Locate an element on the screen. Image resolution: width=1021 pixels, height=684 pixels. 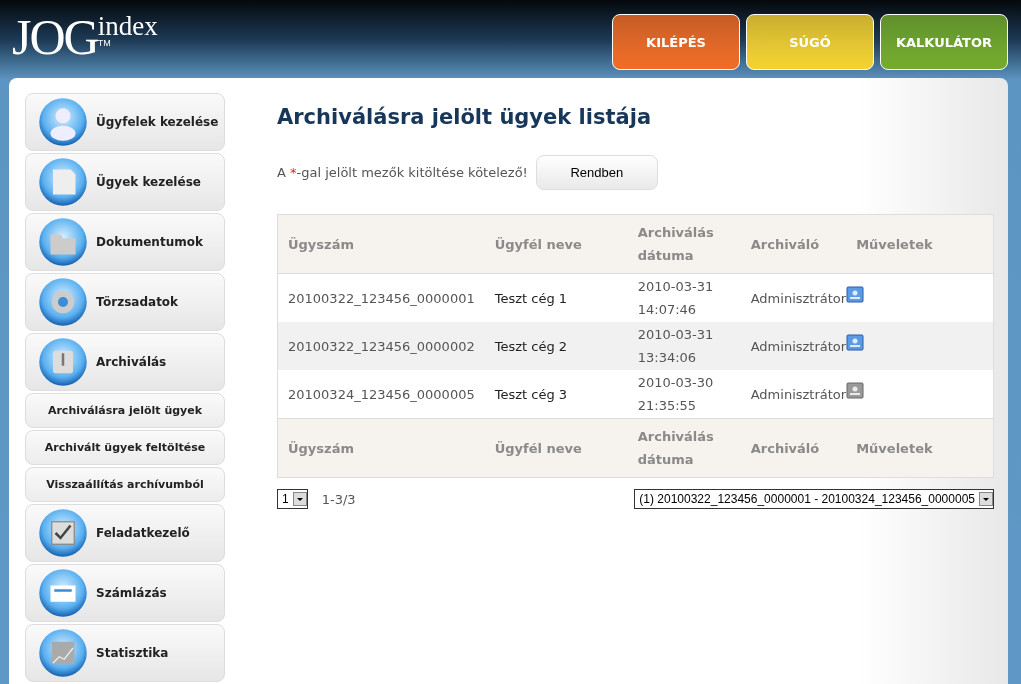
sidebar-item: Feladatkezelő is located at coordinates (125, 533).